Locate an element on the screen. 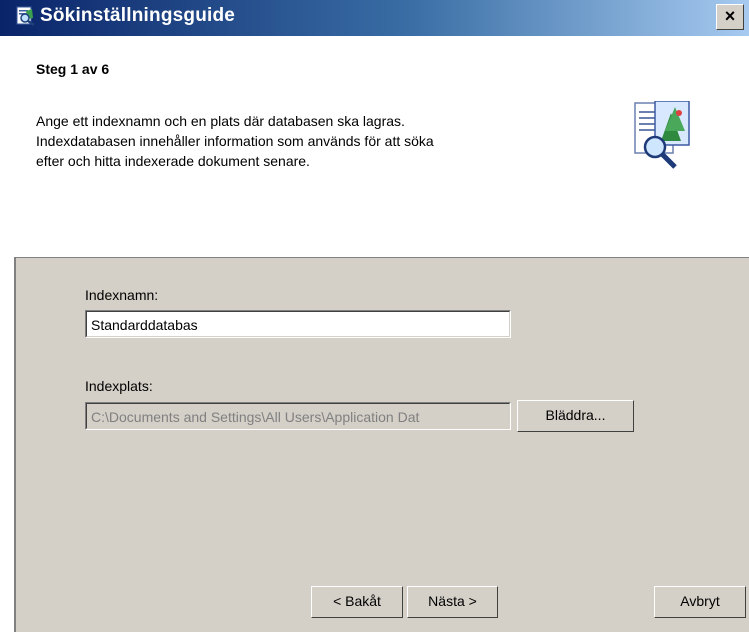 The height and width of the screenshot is (632, 749). index-name-field: Standarddatabas is located at coordinates (298, 324).